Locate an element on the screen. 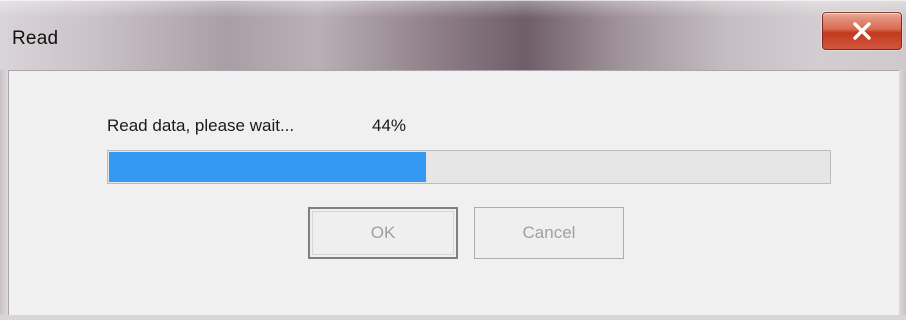 Image resolution: width=906 pixels, height=320 pixels. ok-button: OK is located at coordinates (383, 233).